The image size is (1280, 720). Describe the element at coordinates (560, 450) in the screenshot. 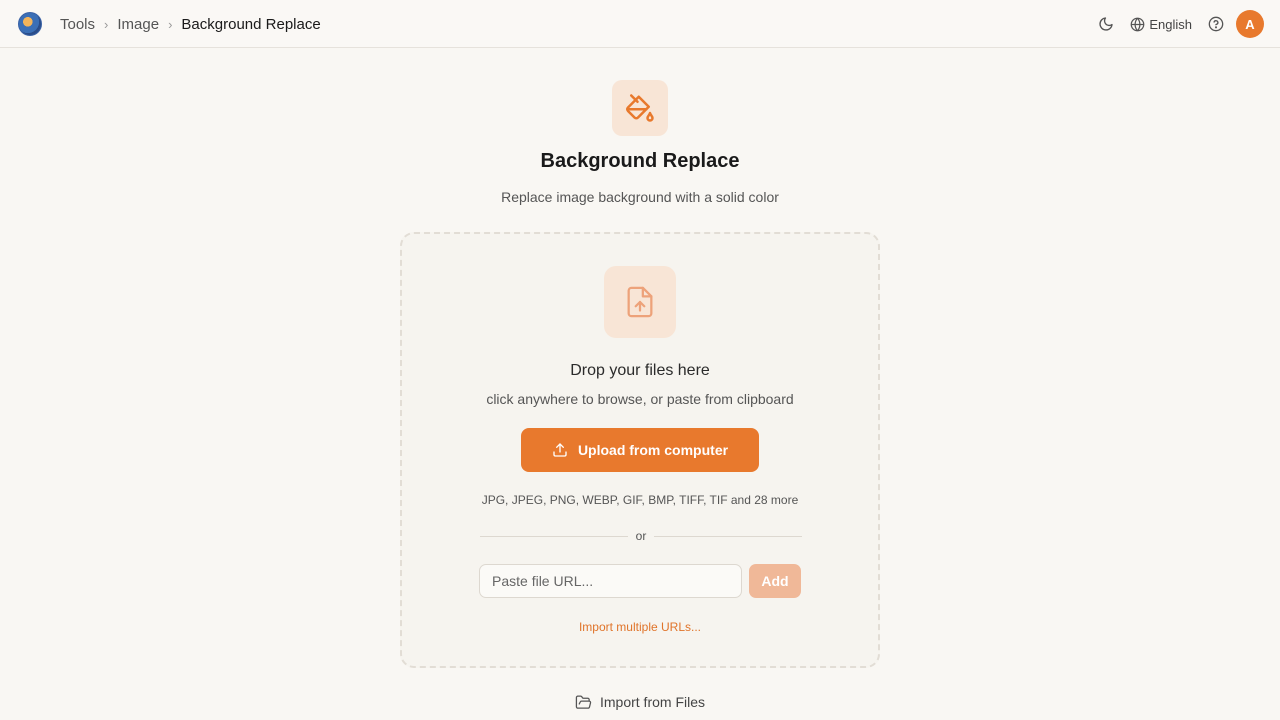

I see `upload-icon` at that location.